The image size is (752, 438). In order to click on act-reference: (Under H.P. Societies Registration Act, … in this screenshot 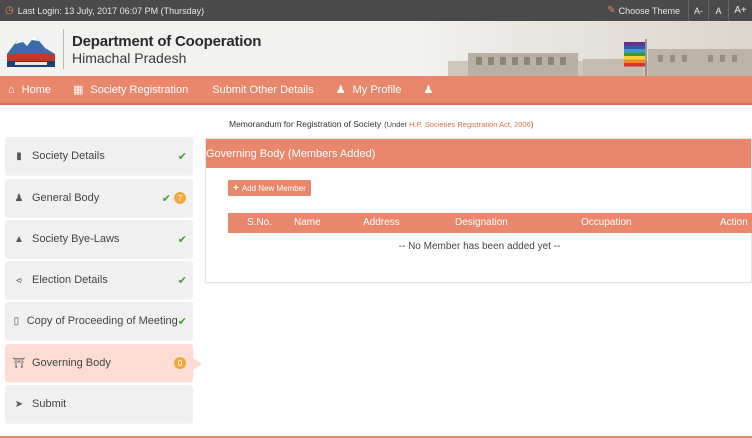, I will do `click(458, 124)`.